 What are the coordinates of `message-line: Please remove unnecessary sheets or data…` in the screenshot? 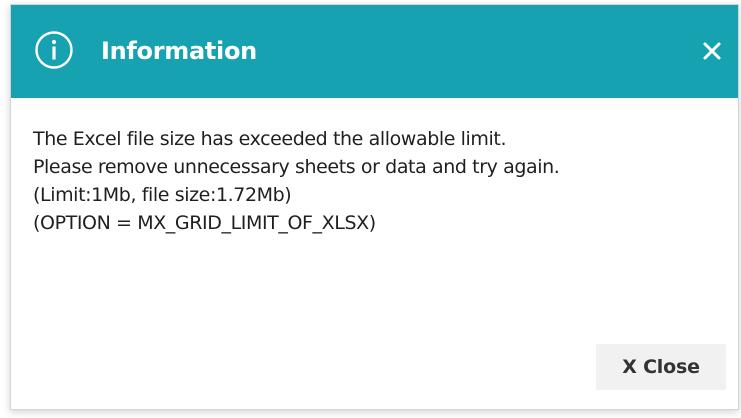 It's located at (296, 167).